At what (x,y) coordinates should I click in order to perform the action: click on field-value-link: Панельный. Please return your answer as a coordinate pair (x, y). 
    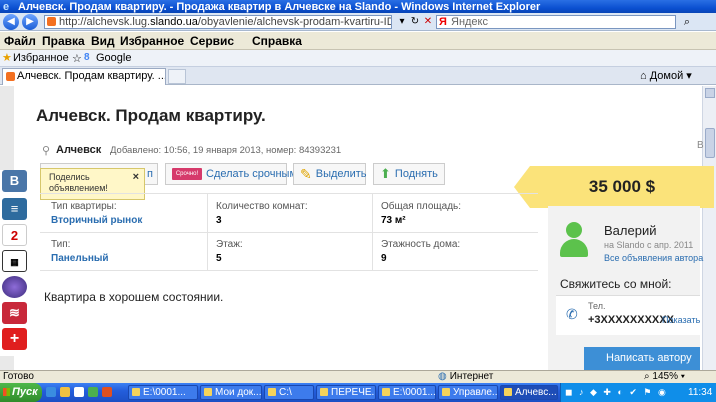
    Looking at the image, I should click on (80, 258).